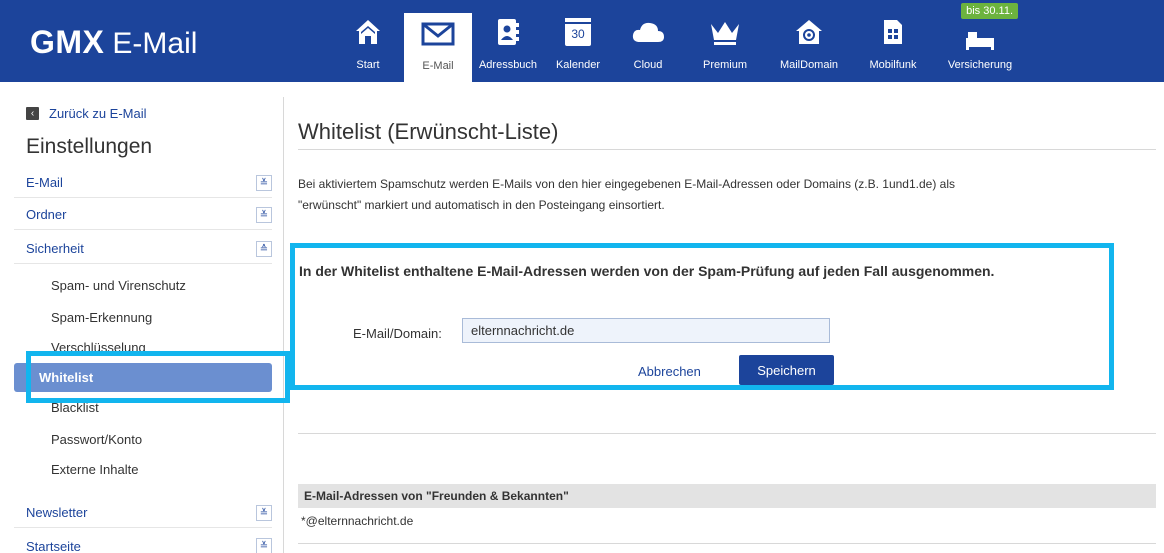  Describe the element at coordinates (143, 513) in the screenshot. I see `sidebar-group-newsletter: Newsletter ≚` at that location.